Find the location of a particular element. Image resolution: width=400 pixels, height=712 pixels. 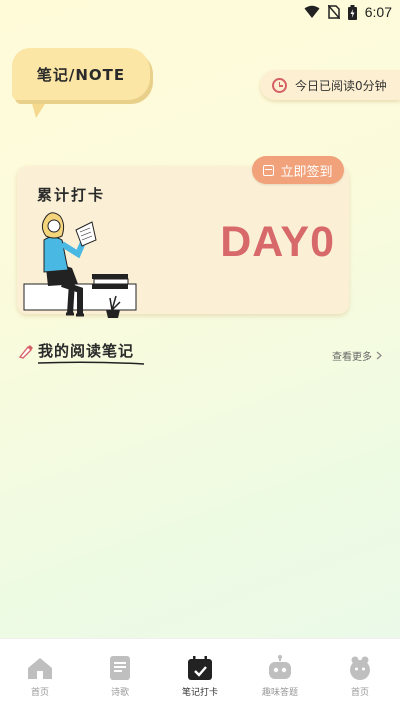

status-bar: 6:07 is located at coordinates (200, 12).